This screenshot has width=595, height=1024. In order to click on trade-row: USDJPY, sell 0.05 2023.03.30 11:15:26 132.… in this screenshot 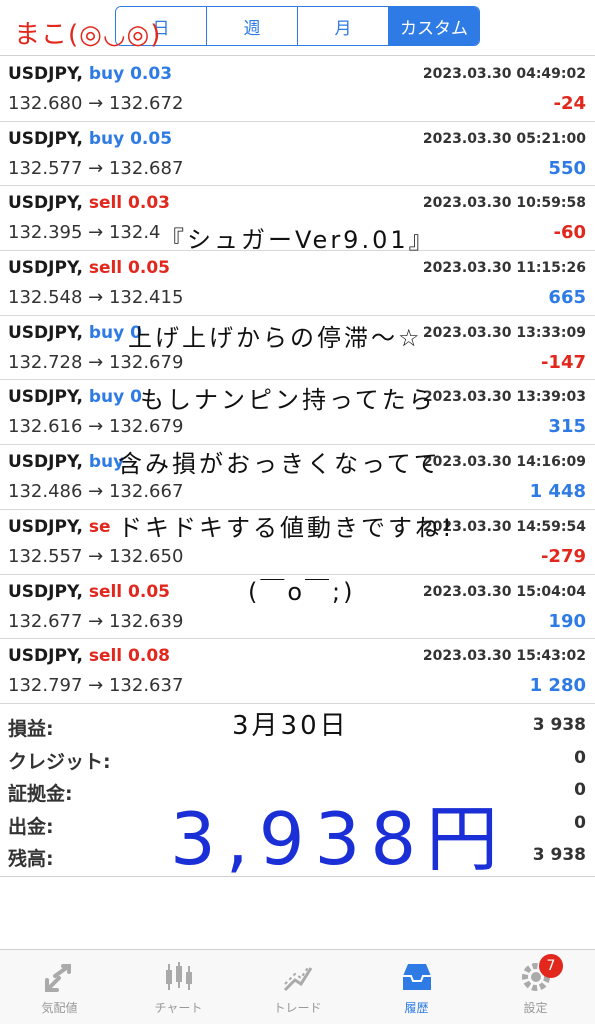, I will do `click(297, 283)`.